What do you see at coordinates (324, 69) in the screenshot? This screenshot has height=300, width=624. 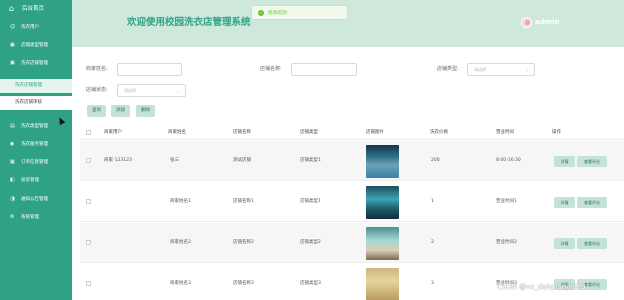 I see `shop-name-input` at bounding box center [324, 69].